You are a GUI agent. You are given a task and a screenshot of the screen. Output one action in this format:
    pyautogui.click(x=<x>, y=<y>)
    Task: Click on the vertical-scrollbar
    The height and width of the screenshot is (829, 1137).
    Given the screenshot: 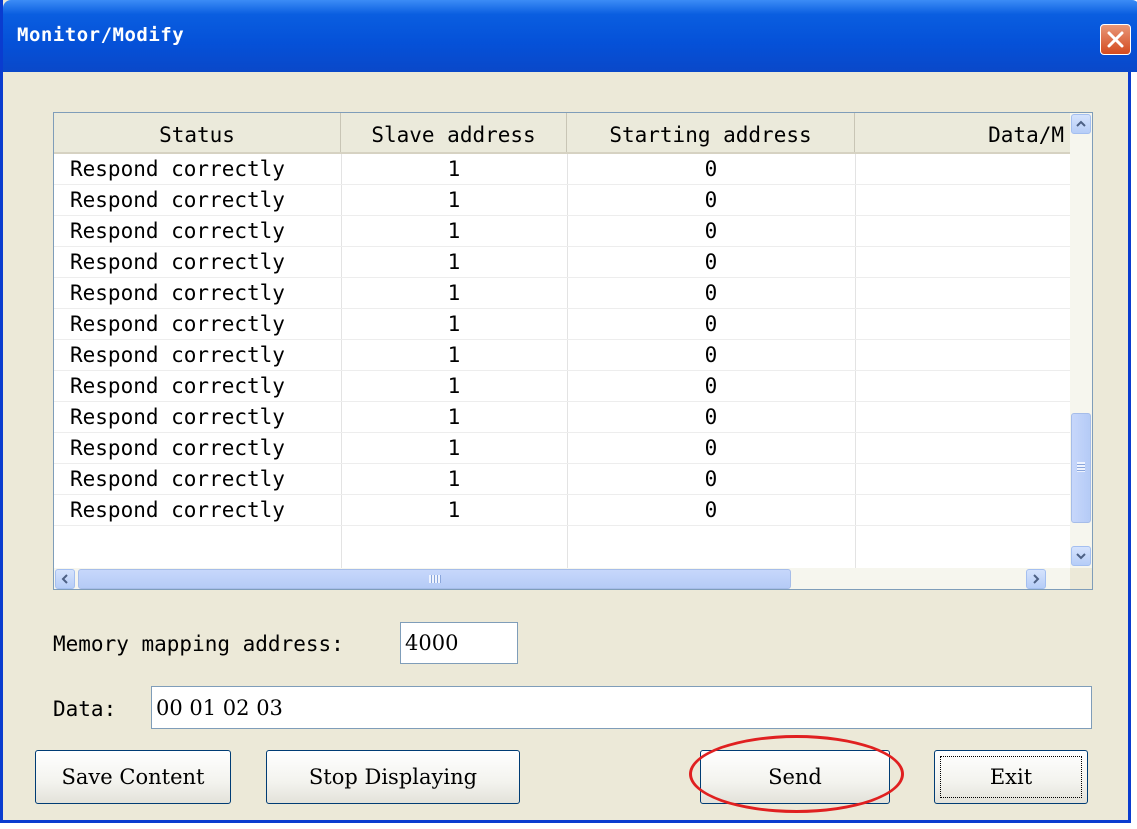 What is the action you would take?
    pyautogui.click(x=1081, y=340)
    